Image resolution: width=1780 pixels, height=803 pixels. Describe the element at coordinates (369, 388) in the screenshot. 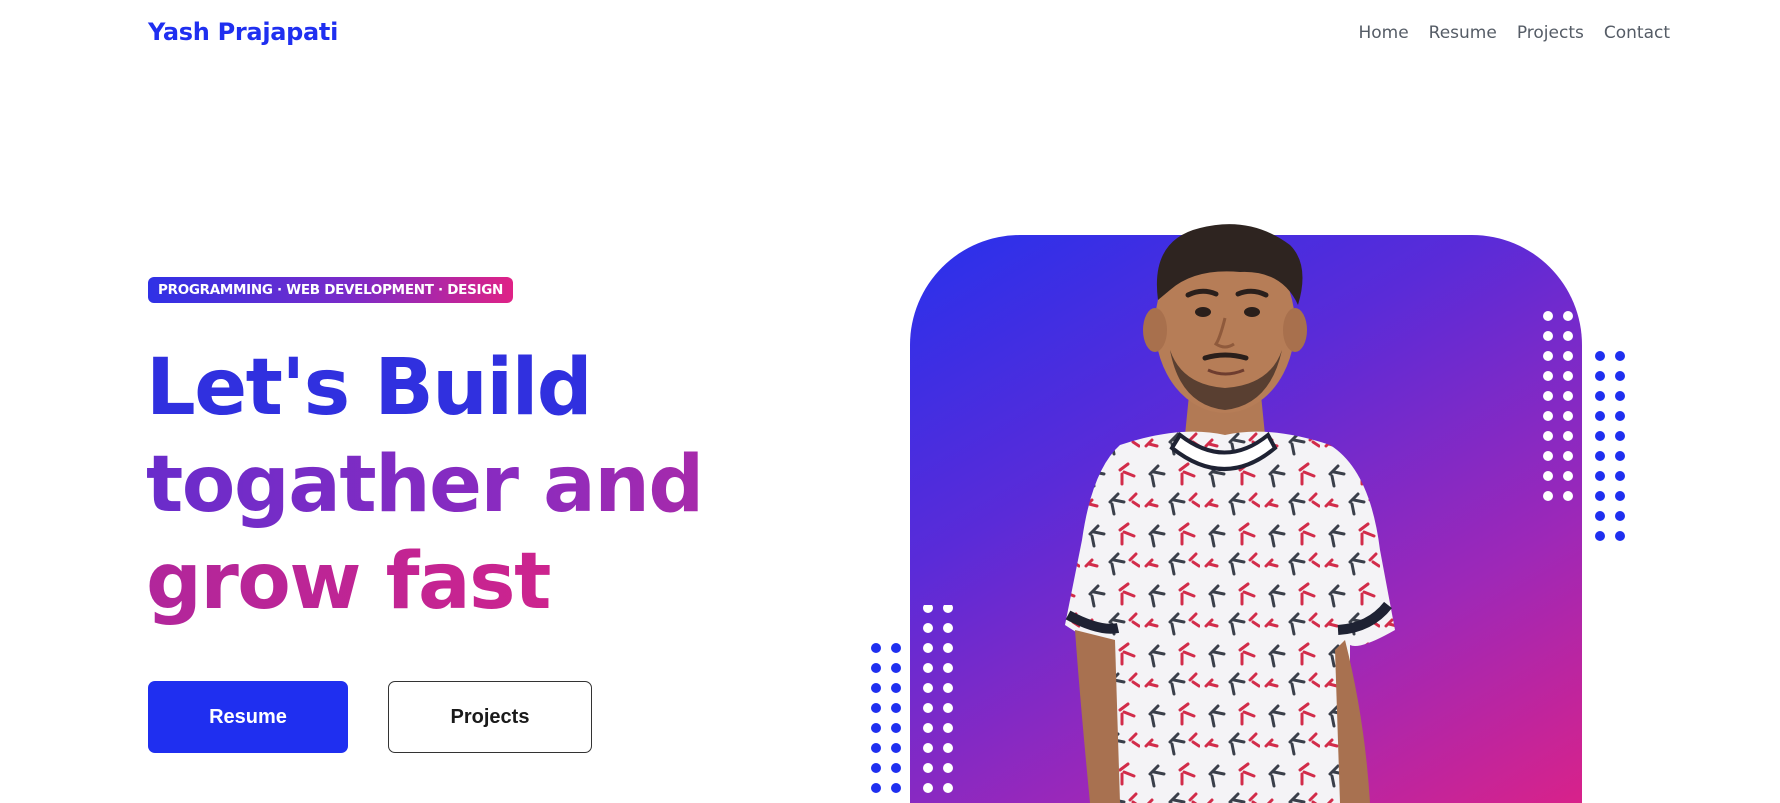

I see `hero-title-line-1: Let's Build` at that location.